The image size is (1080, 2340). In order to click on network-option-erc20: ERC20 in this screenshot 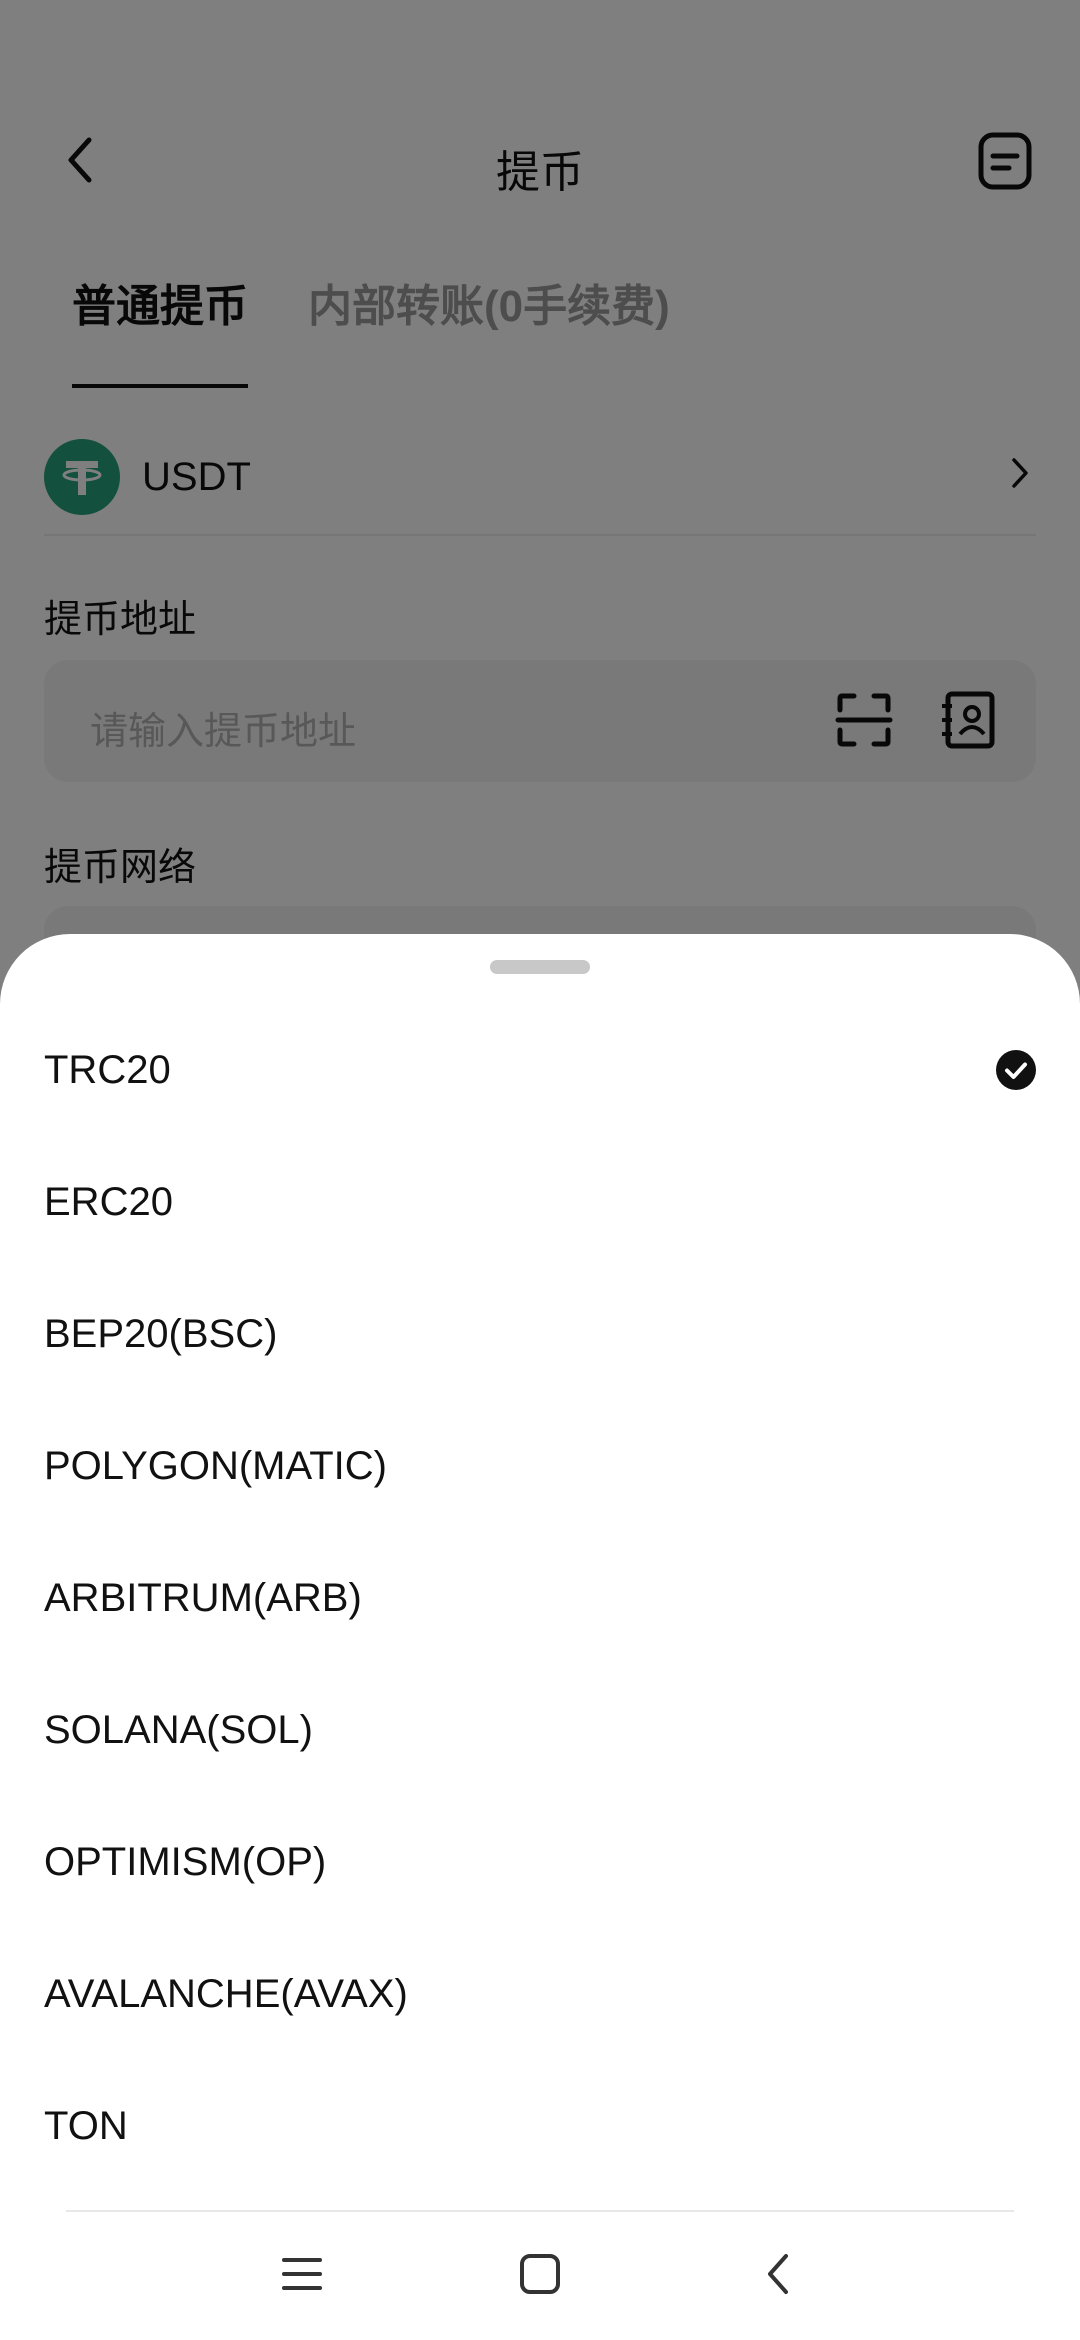, I will do `click(540, 1202)`.